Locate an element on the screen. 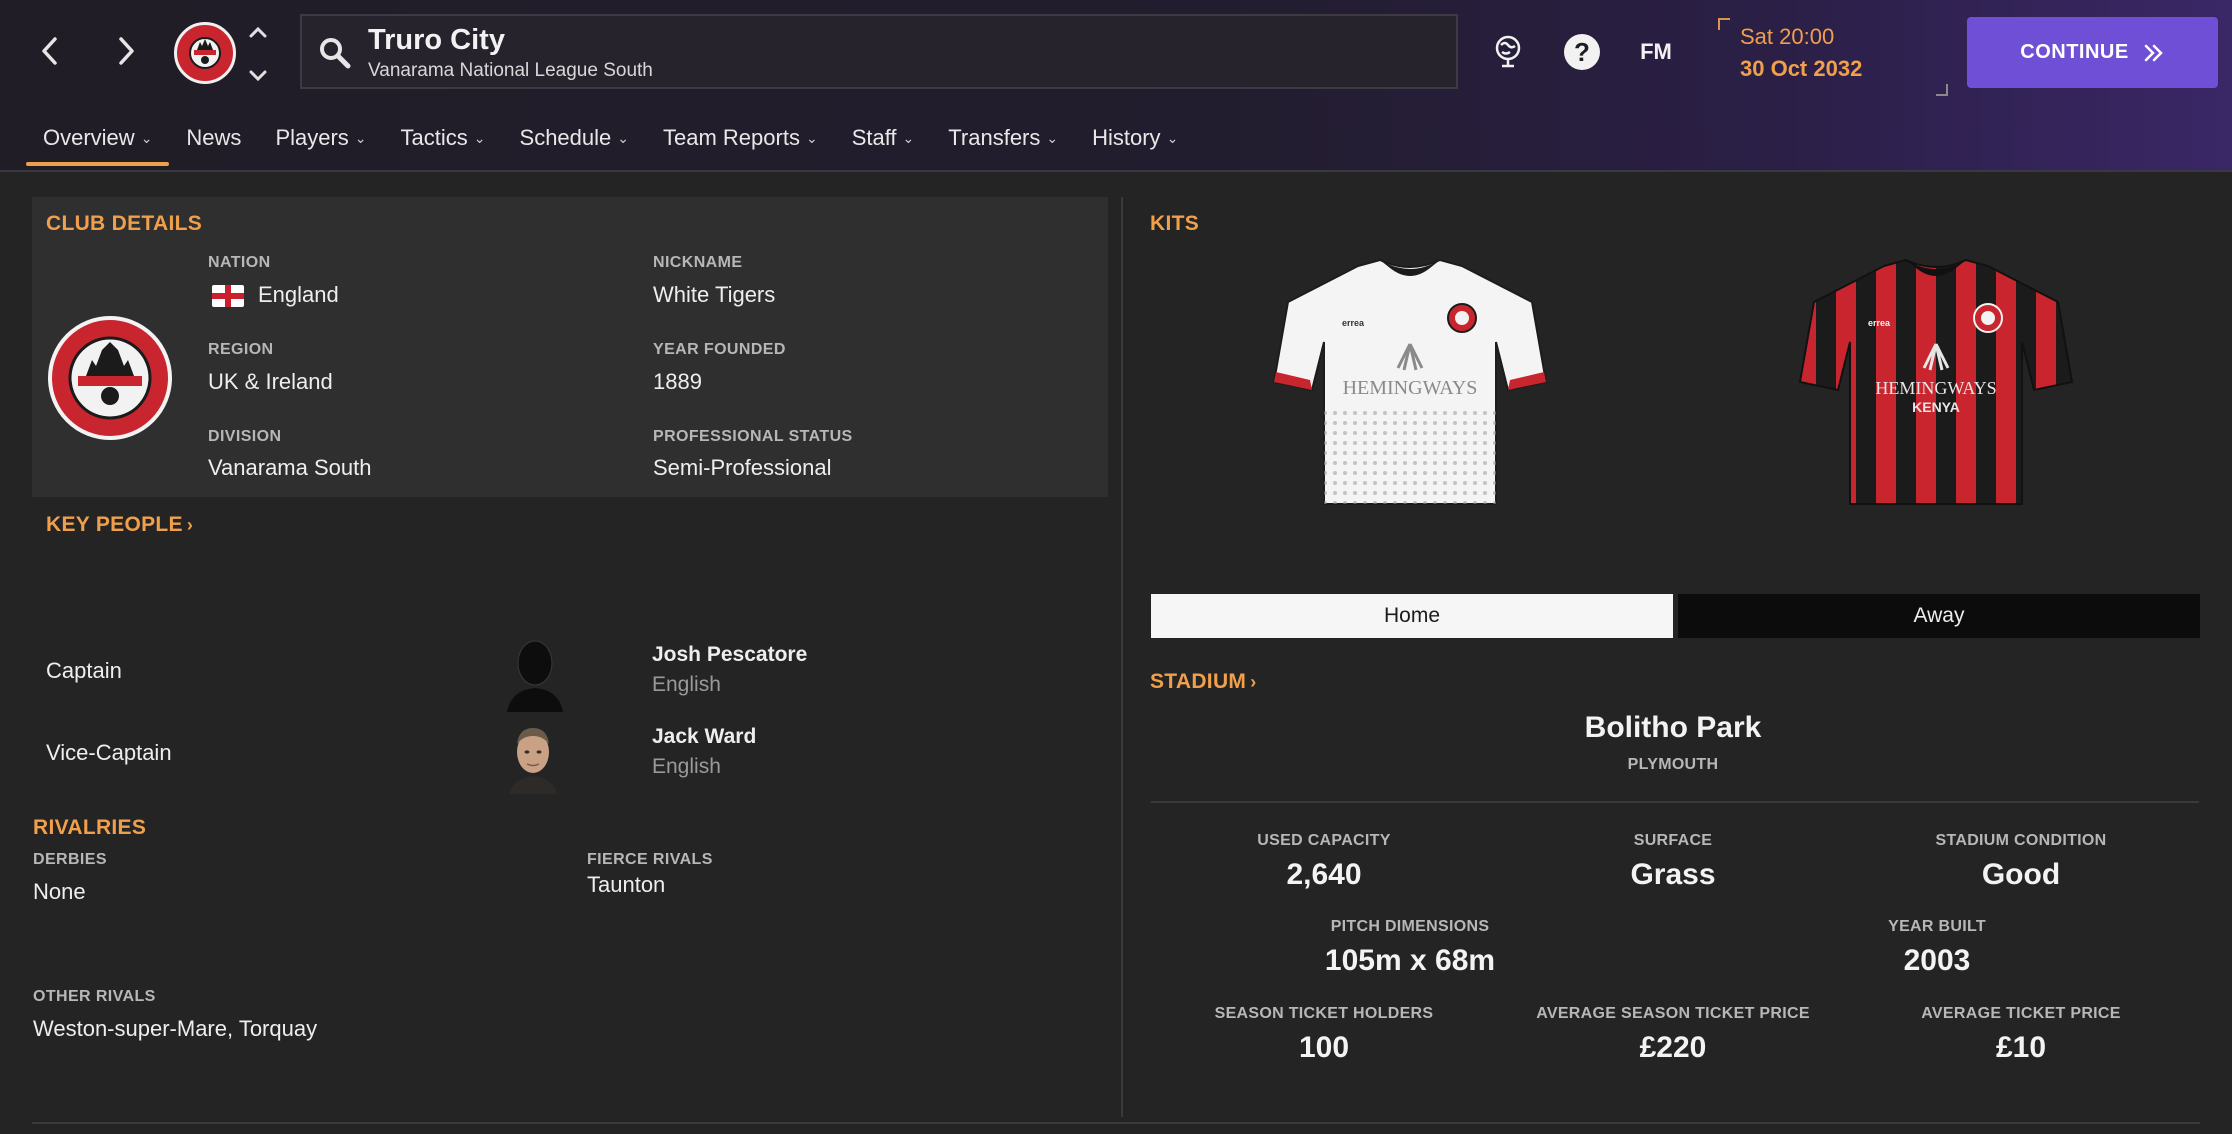 Image resolution: width=2232 pixels, height=1134 pixels. tab-label: Transfers is located at coordinates (994, 137).